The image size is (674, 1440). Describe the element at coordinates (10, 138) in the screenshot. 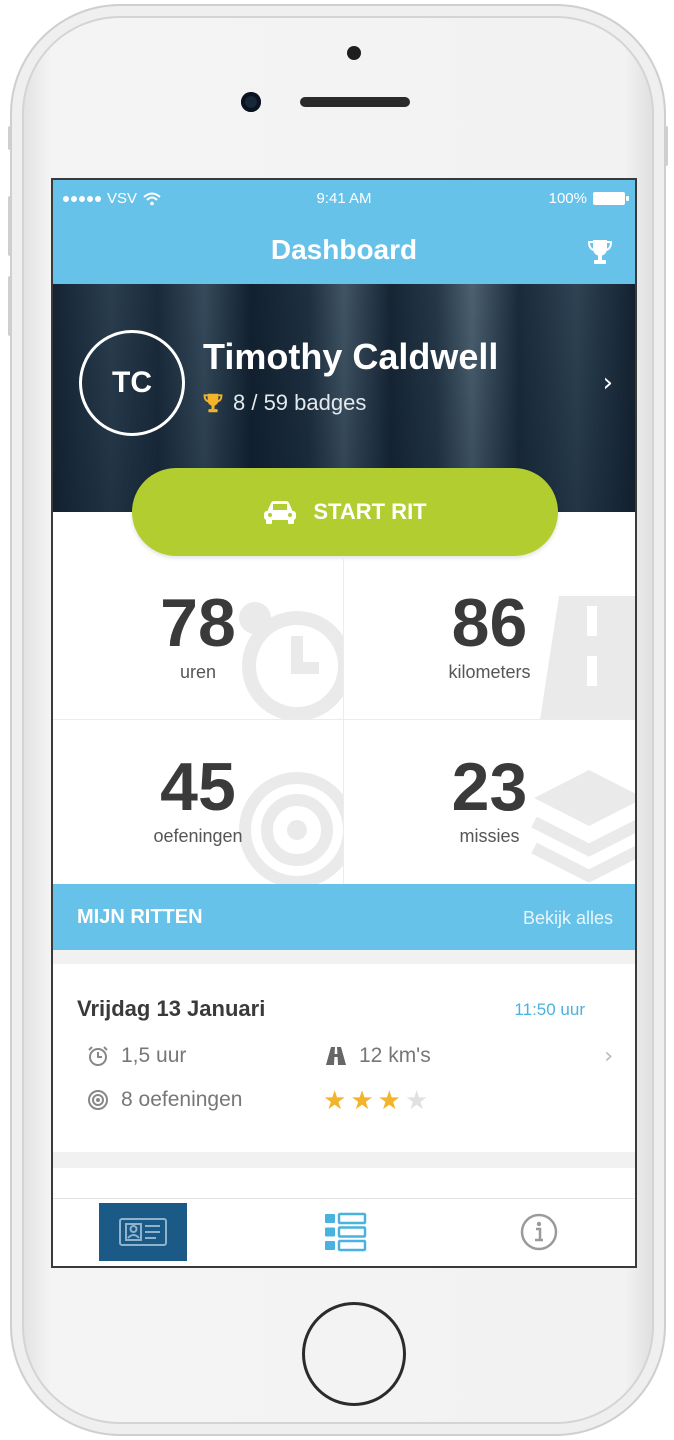

I see `mute-switch` at that location.